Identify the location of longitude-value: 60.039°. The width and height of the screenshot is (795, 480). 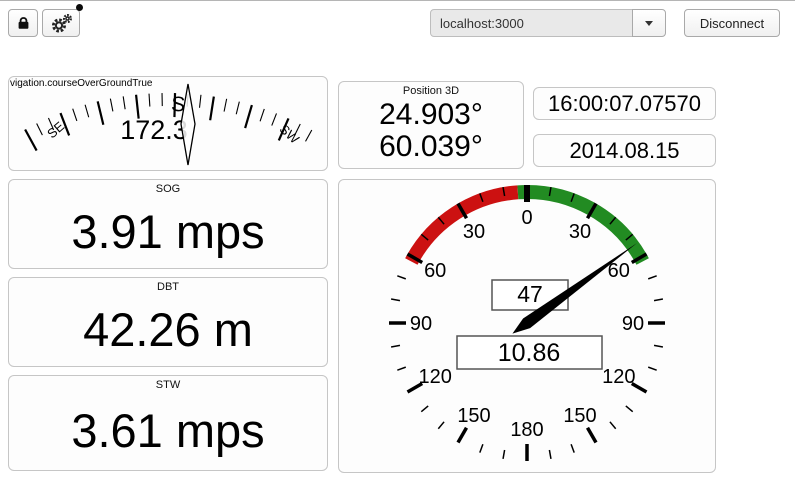
(431, 146).